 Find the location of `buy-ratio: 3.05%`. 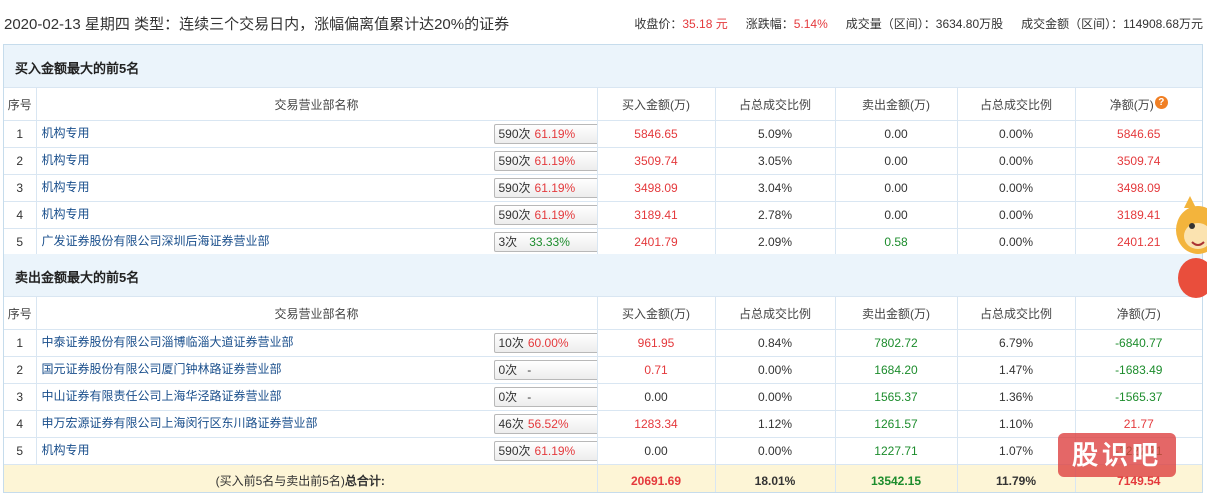

buy-ratio: 3.05% is located at coordinates (775, 161).